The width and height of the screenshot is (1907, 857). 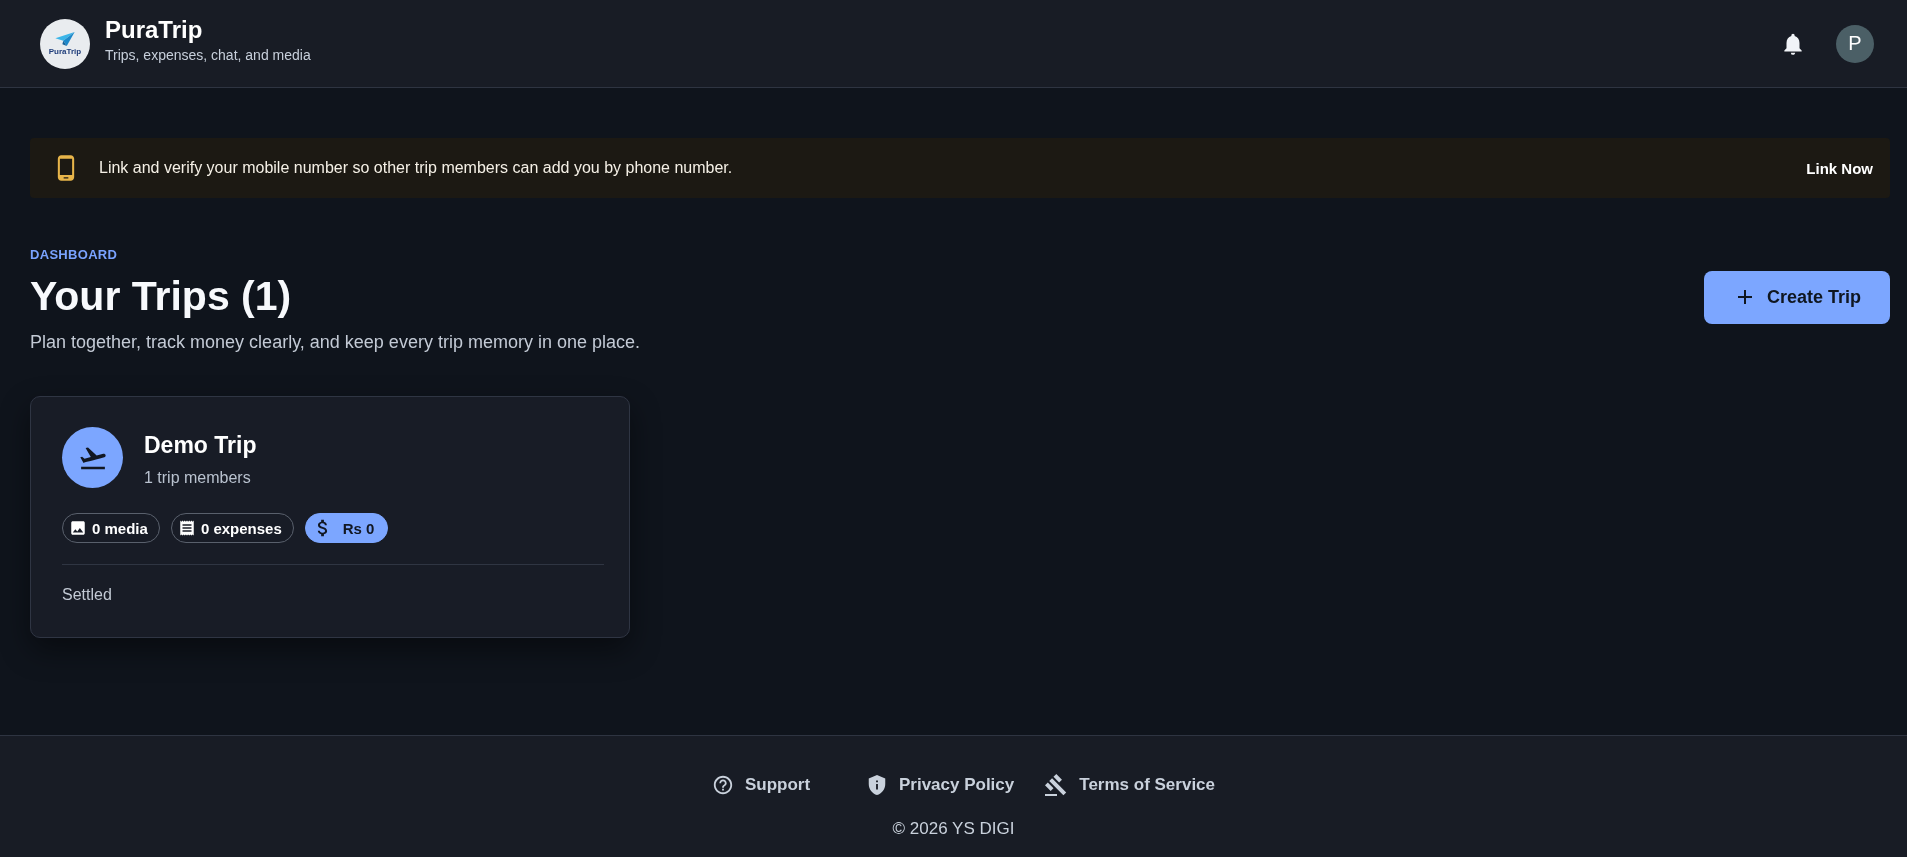 I want to click on trip-members: 1 trip members, so click(x=198, y=477).